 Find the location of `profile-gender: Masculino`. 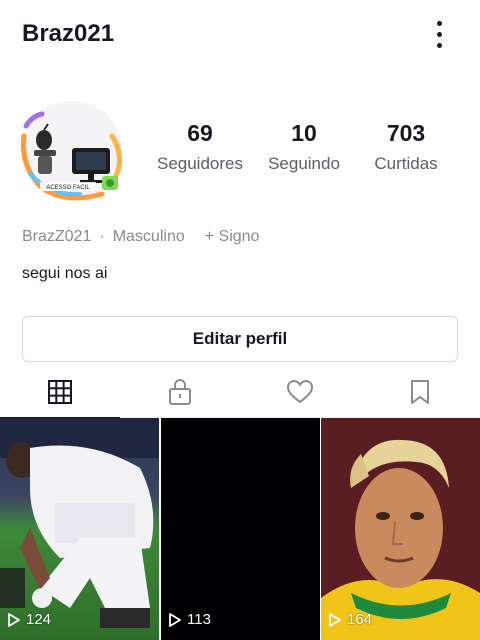

profile-gender: Masculino is located at coordinates (148, 236).